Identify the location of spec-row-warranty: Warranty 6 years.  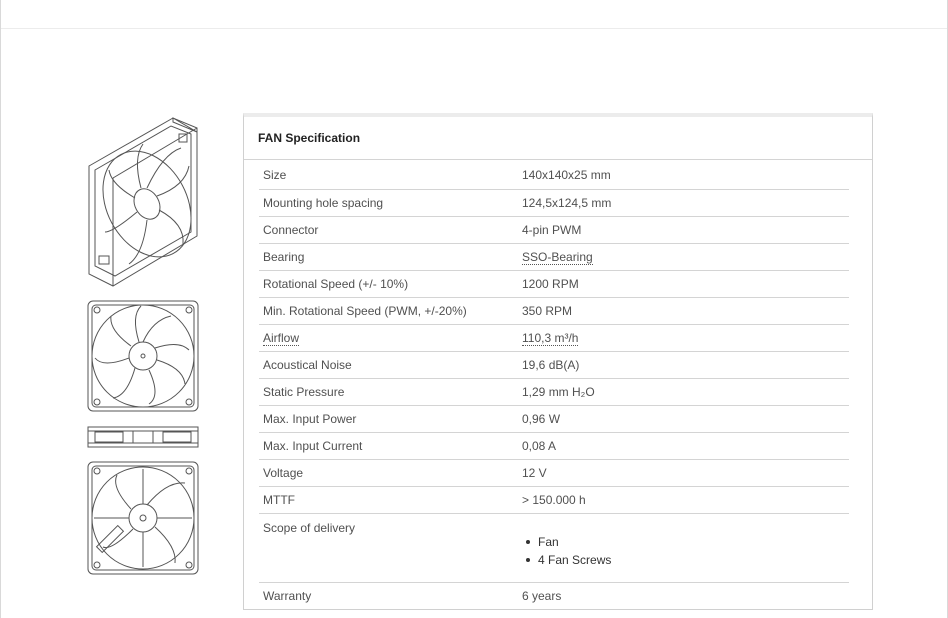
(554, 595).